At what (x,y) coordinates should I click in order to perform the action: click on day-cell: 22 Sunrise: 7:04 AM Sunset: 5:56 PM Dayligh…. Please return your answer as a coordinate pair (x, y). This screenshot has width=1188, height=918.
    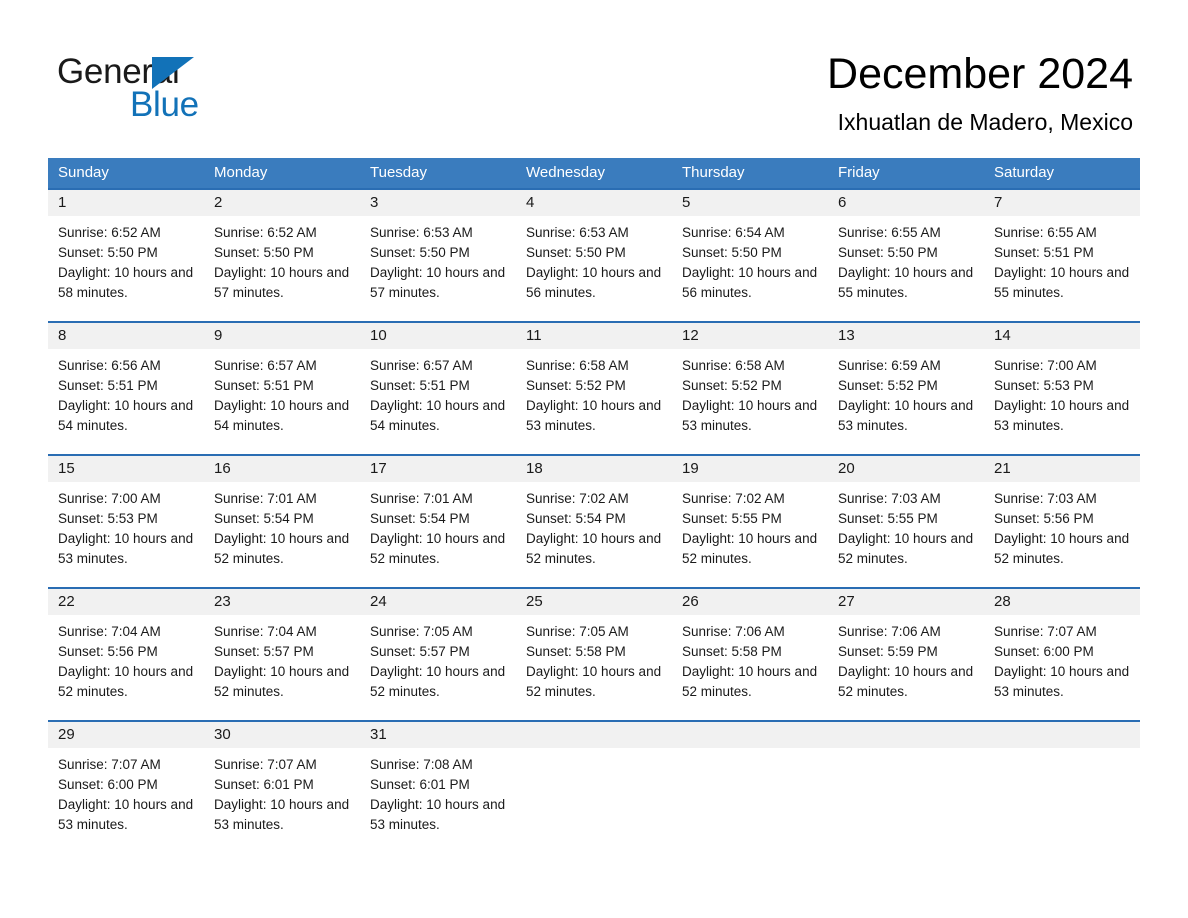
    Looking at the image, I should click on (126, 654).